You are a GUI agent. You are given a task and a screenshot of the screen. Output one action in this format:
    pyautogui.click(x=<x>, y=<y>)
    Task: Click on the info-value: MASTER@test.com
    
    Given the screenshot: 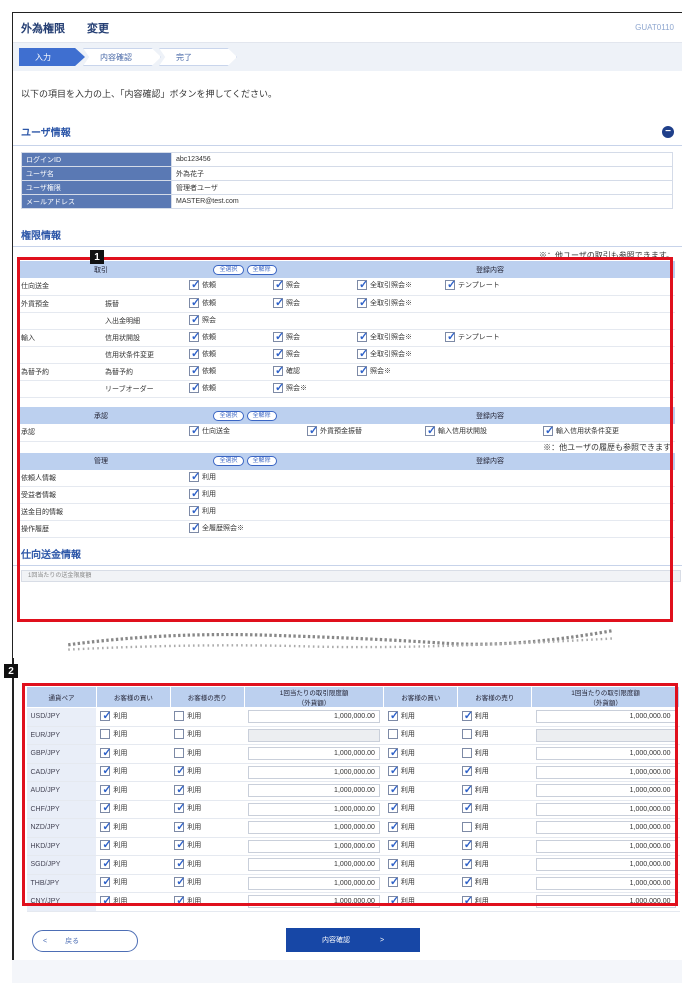 What is the action you would take?
    pyautogui.click(x=422, y=201)
    